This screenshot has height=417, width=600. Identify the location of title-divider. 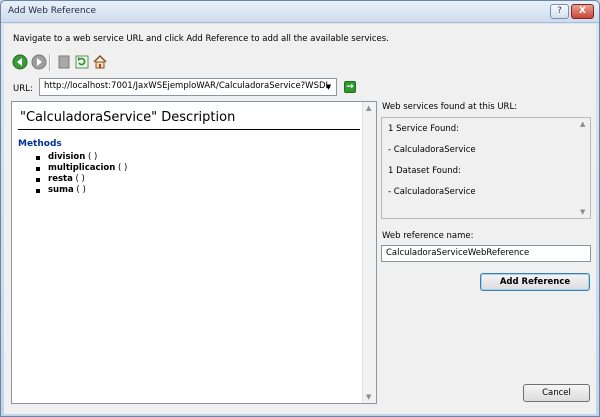
(189, 129).